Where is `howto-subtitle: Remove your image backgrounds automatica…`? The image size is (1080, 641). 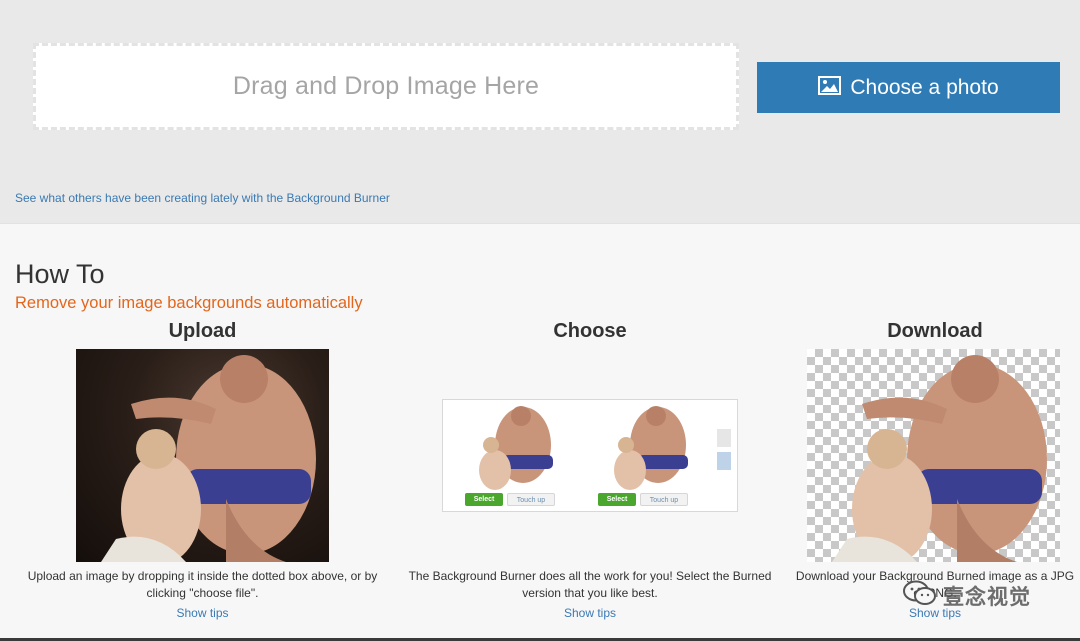
howto-subtitle: Remove your image backgrounds automatica… is located at coordinates (189, 303).